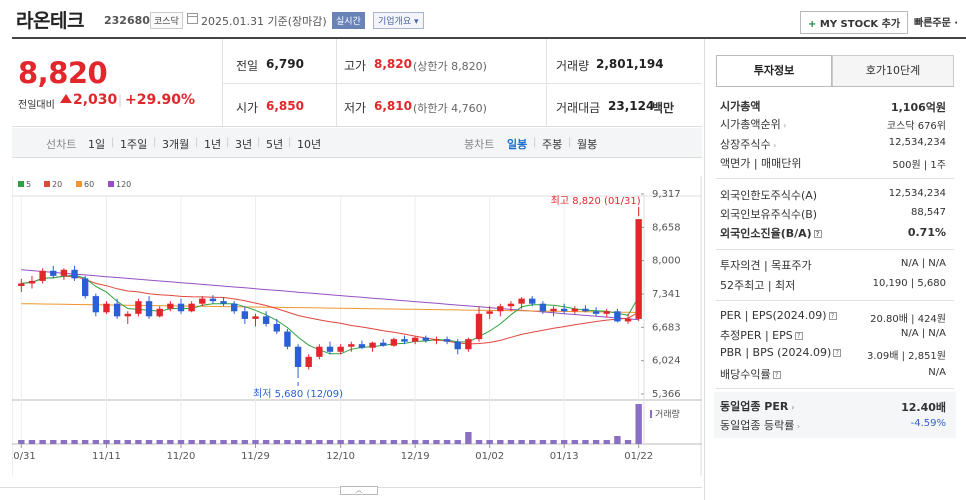  What do you see at coordinates (936, 21) in the screenshot?
I see `quick-order-link: 빠른주문 ·` at bounding box center [936, 21].